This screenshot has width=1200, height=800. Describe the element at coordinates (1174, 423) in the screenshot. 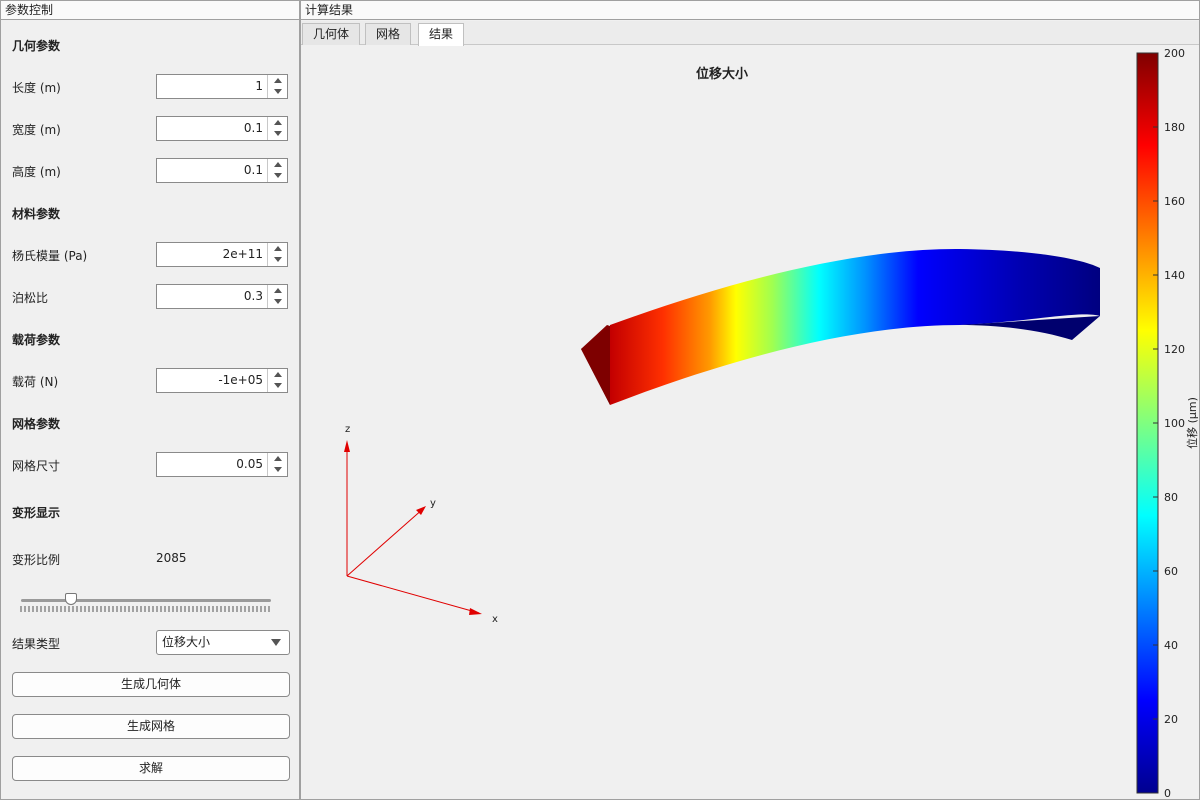

I see `colorbar-tick-label: 100` at that location.